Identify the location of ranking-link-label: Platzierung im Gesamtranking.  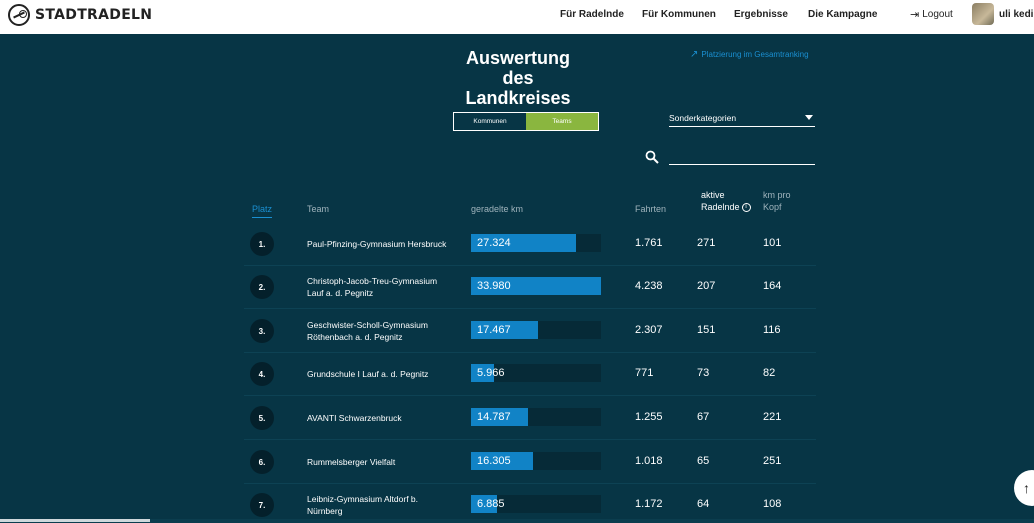
(755, 54).